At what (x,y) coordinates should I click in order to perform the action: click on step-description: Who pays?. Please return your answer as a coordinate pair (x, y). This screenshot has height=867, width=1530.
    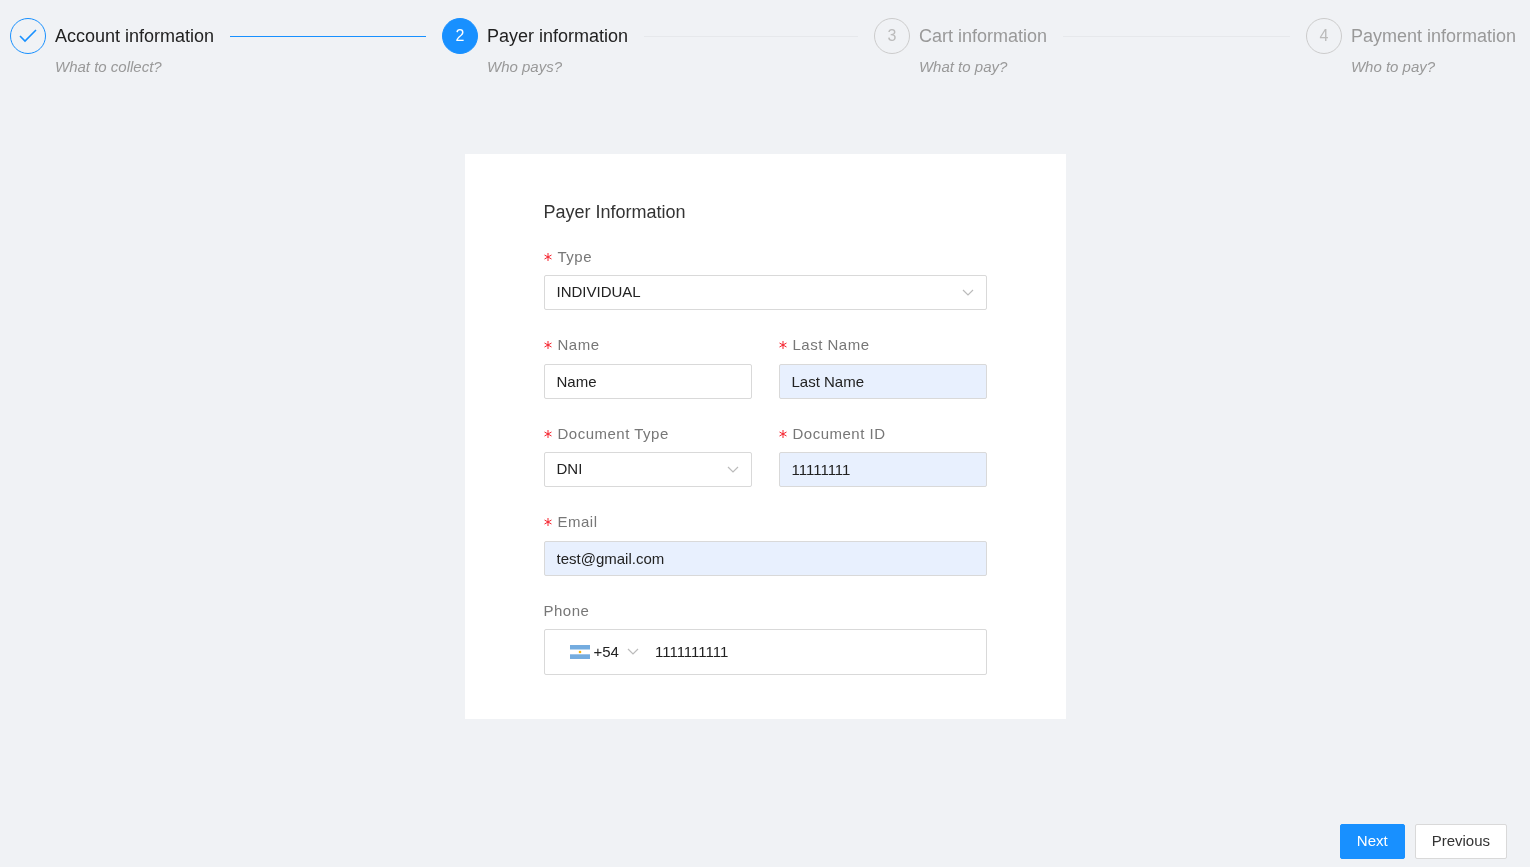
    Looking at the image, I should click on (524, 67).